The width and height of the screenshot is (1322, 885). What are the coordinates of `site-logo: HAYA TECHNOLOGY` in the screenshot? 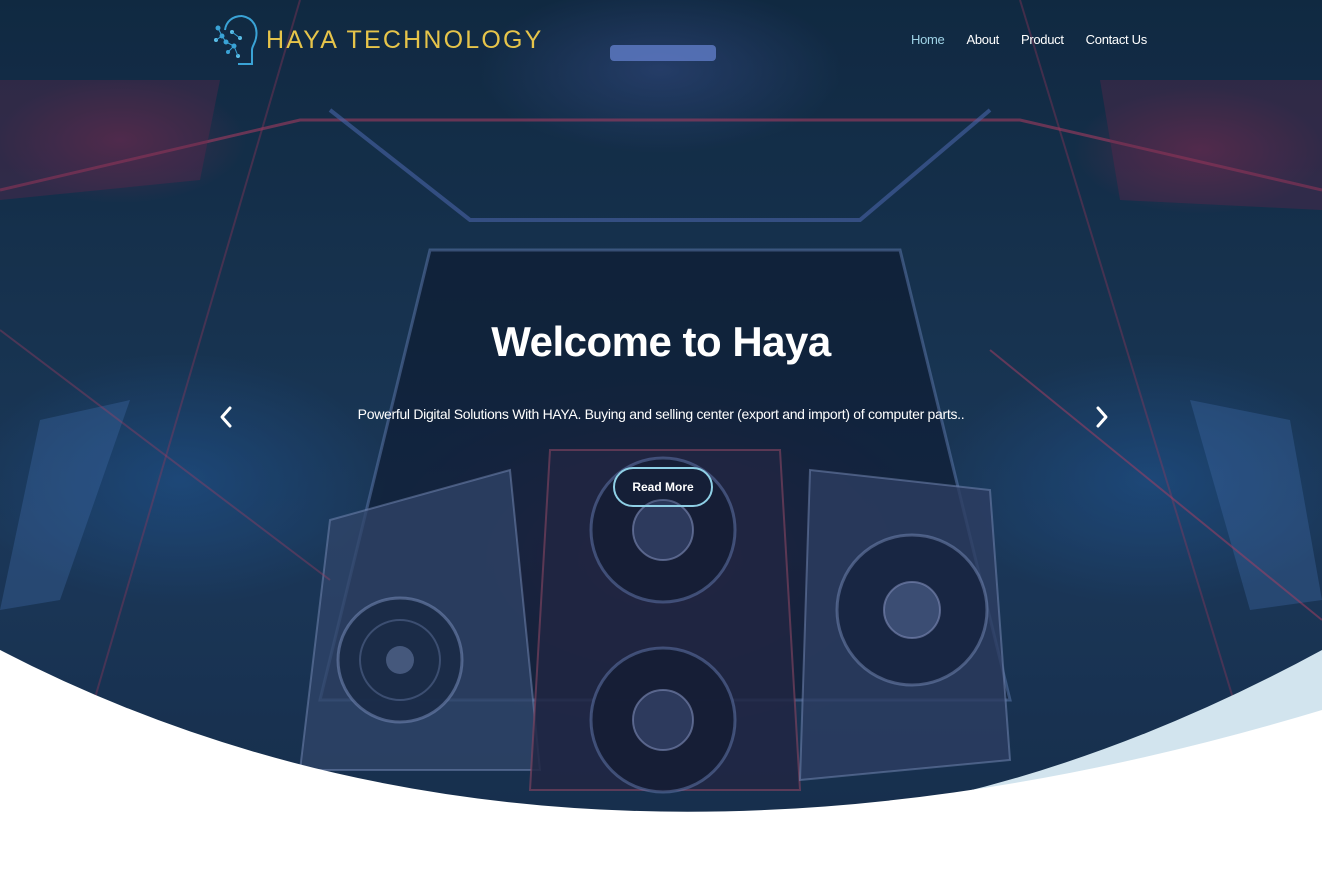 It's located at (378, 40).